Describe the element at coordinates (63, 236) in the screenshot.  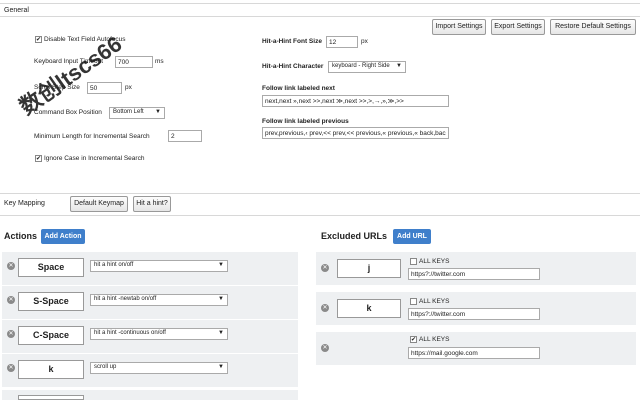
I see `add-action-button: Add Action` at that location.